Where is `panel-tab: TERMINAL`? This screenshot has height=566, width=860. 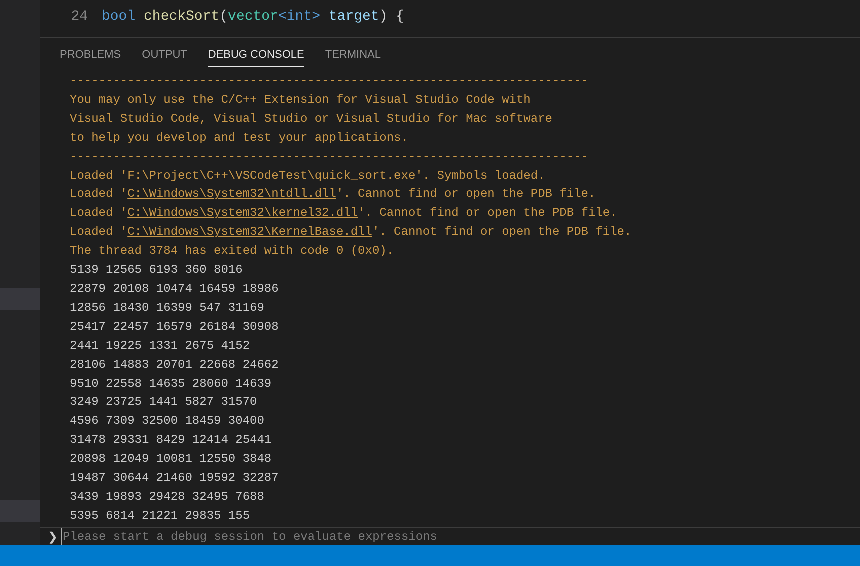
panel-tab: TERMINAL is located at coordinates (353, 55).